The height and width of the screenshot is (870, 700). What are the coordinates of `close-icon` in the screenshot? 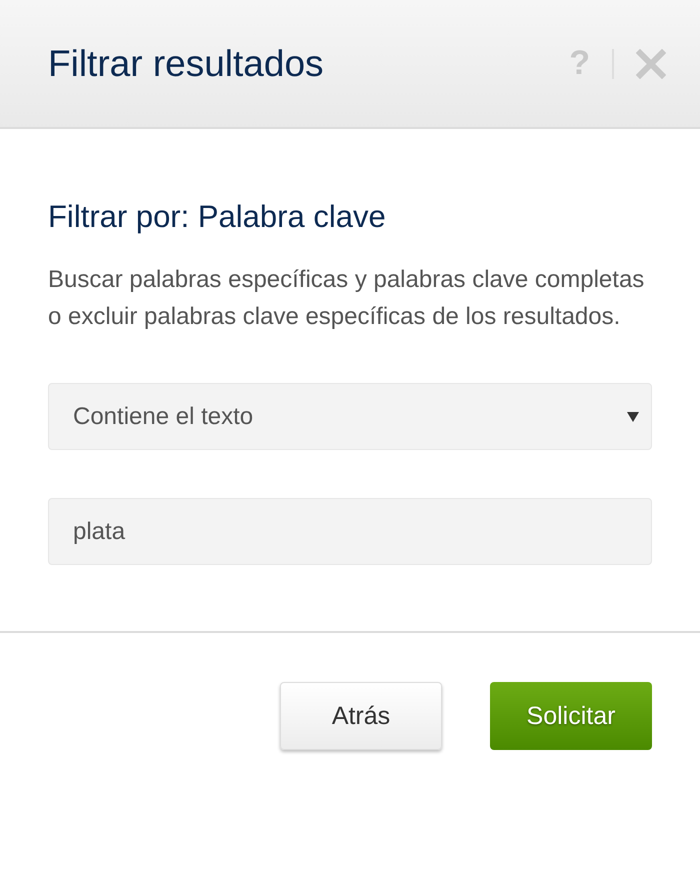 It's located at (651, 63).